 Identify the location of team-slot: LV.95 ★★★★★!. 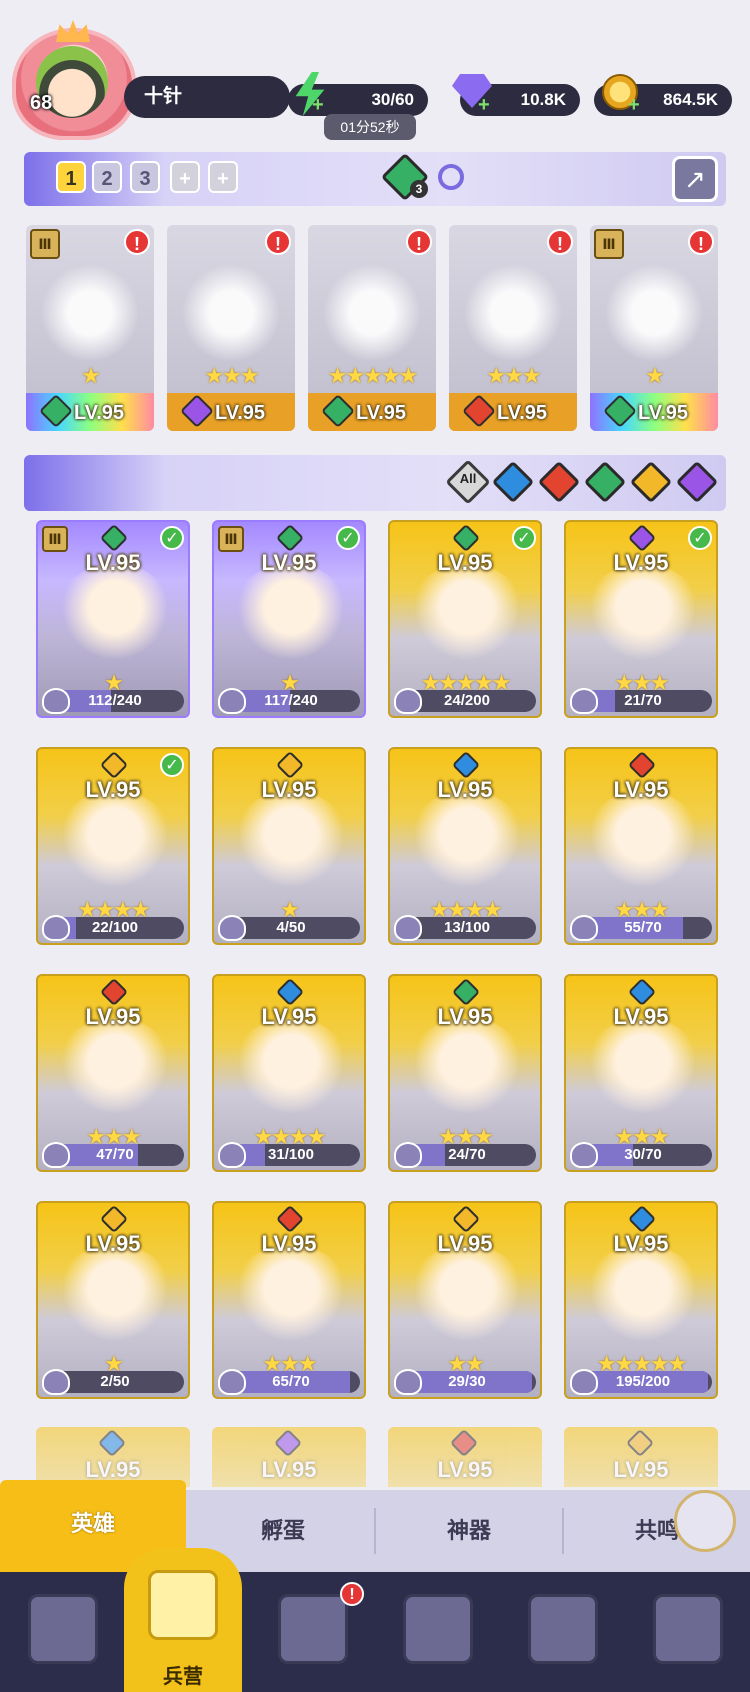
(372, 328).